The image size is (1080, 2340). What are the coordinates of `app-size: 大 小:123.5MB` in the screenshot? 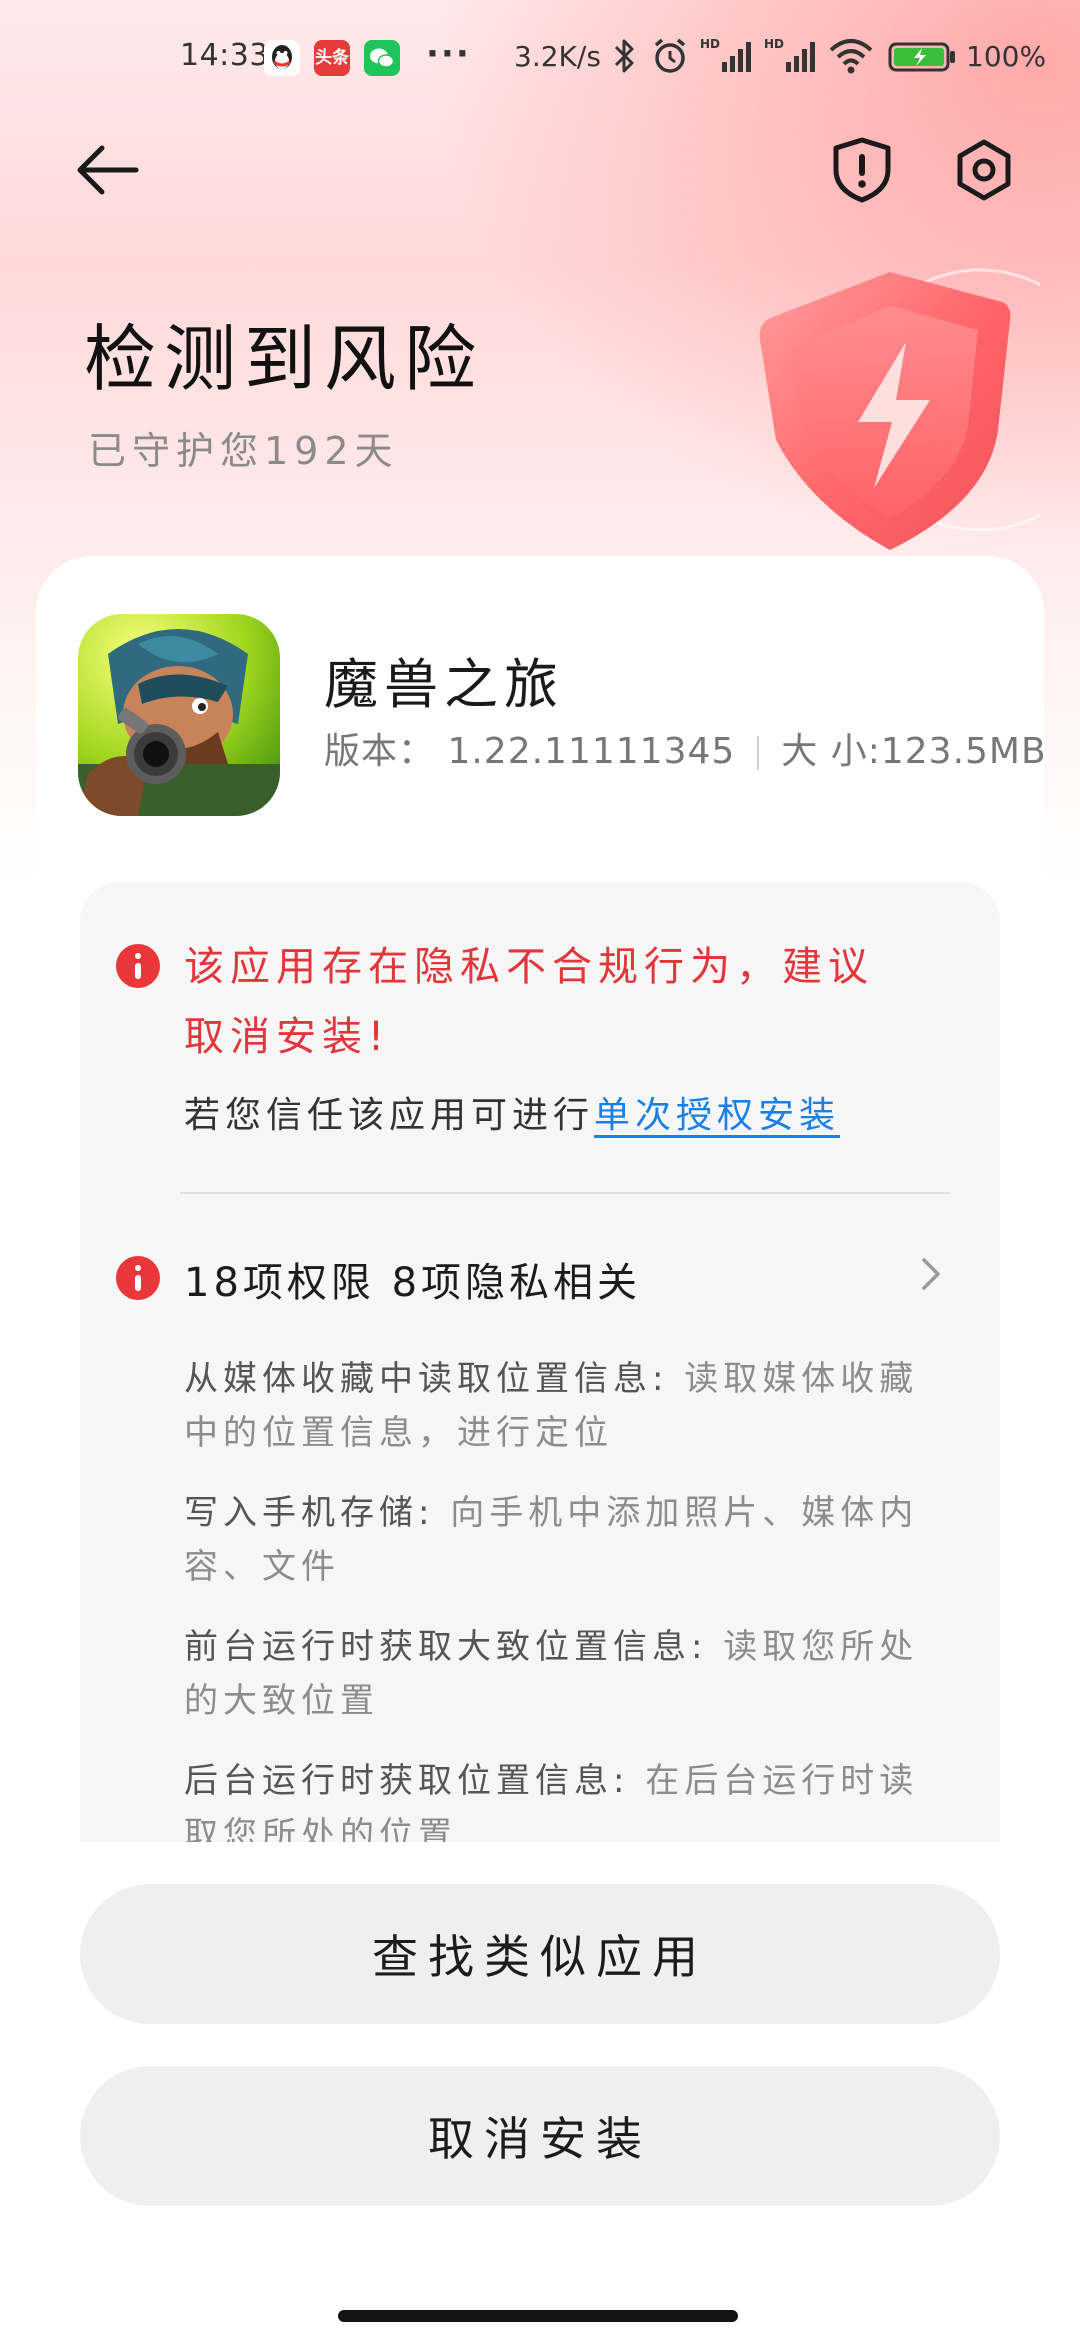 It's located at (914, 751).